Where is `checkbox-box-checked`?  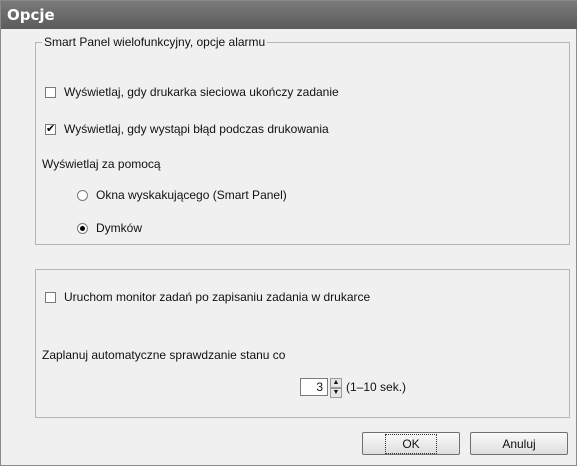 checkbox-box-checked is located at coordinates (50, 129).